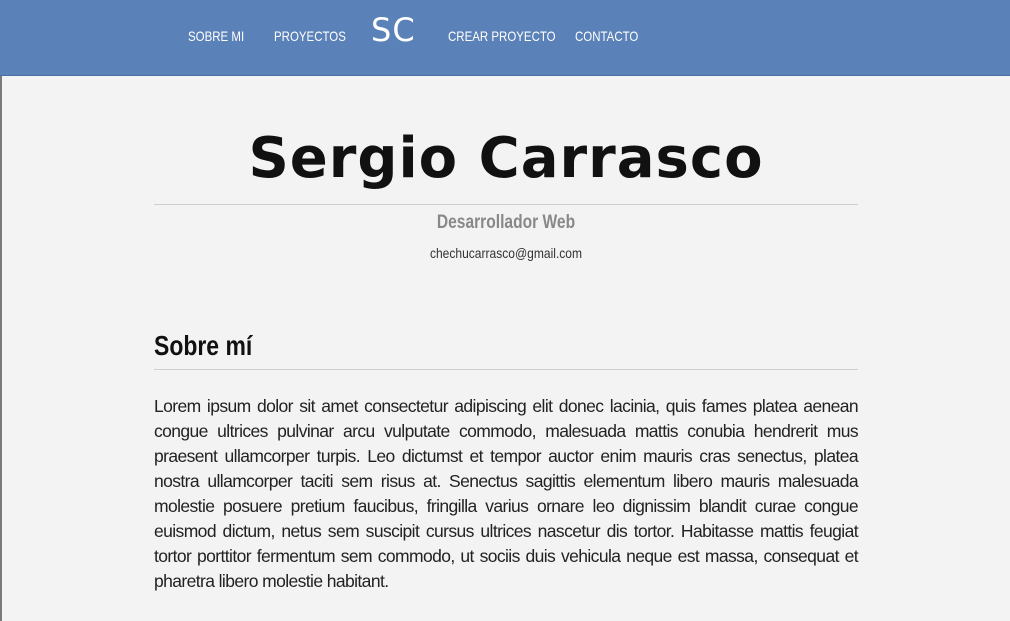 Image resolution: width=1010 pixels, height=621 pixels. I want to click on site-logo: SC, so click(393, 30).